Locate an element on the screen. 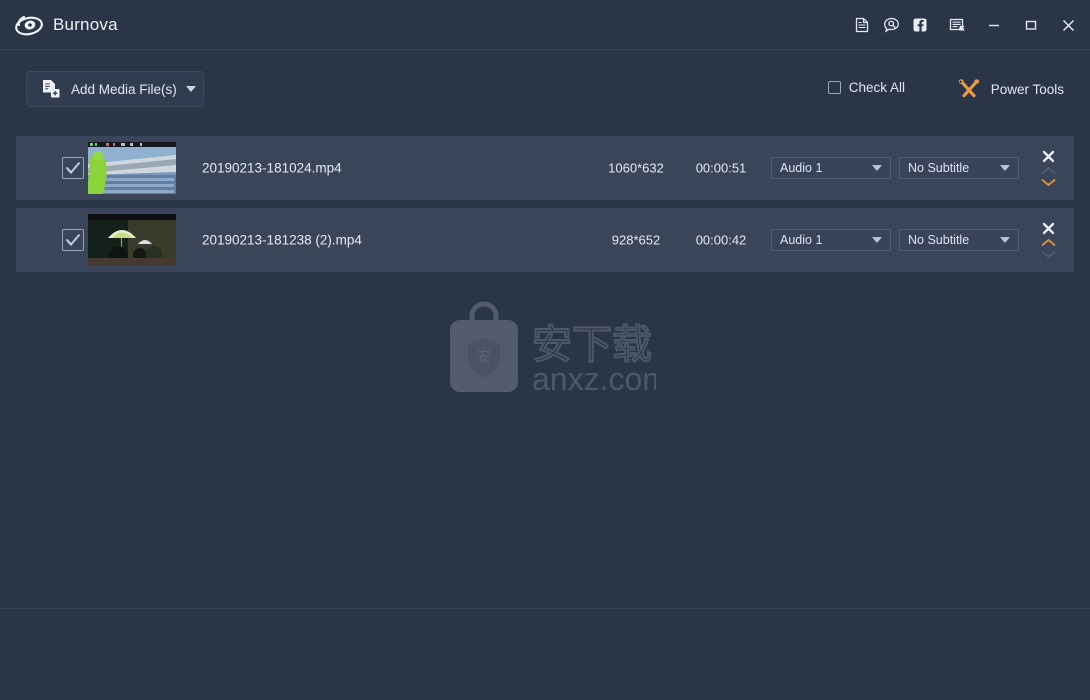 This screenshot has width=1090, height=700. svg-text: 安下载 is located at coordinates (592, 345).